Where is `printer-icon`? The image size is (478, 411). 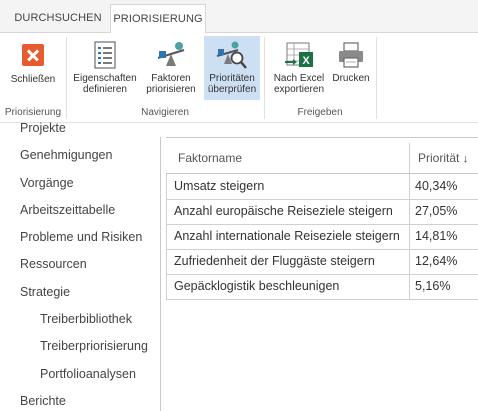
printer-icon is located at coordinates (351, 55).